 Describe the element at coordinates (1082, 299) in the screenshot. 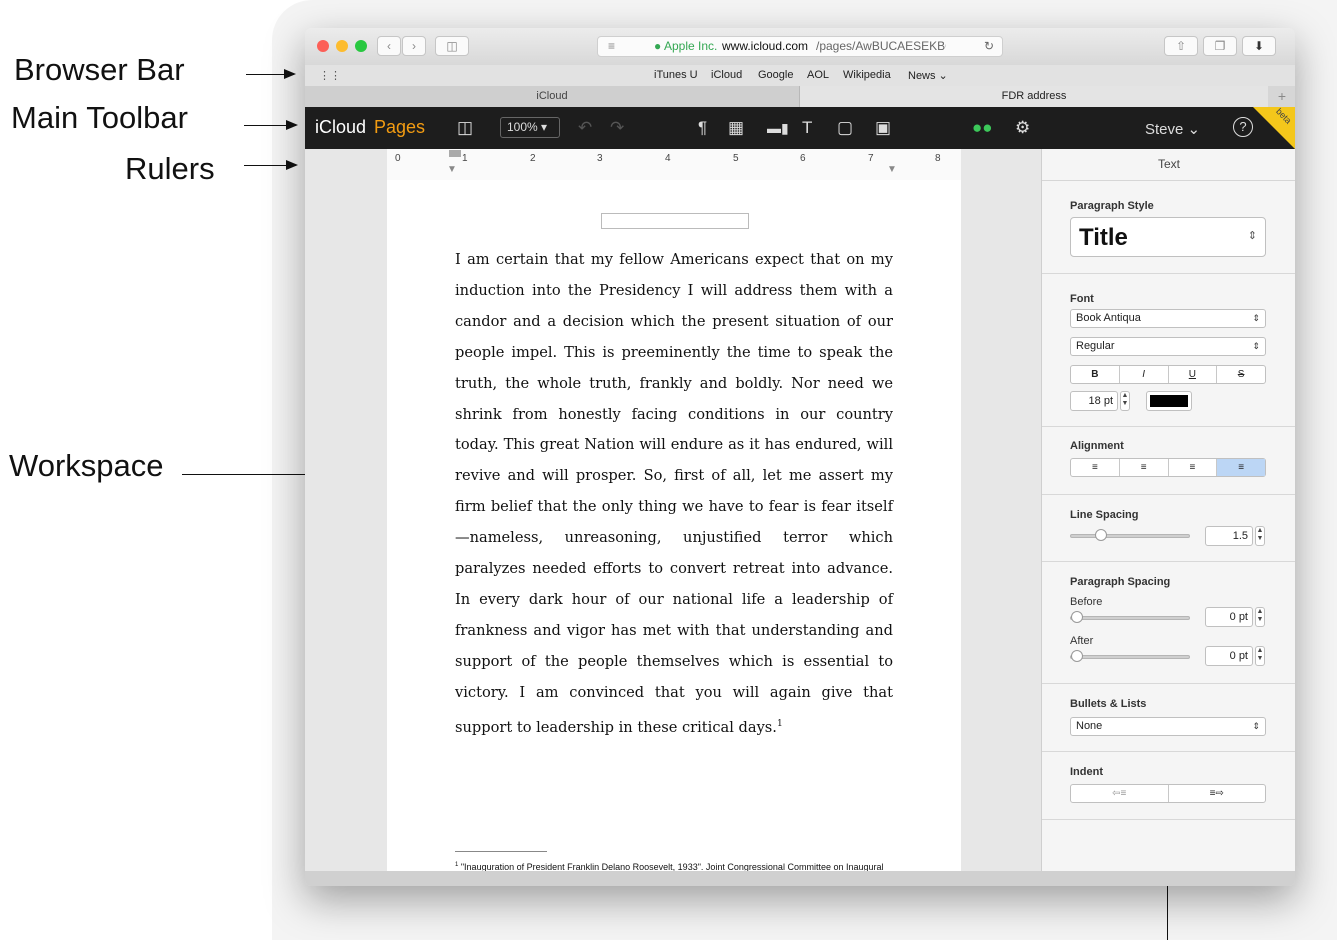

I see `font-label: Font` at that location.